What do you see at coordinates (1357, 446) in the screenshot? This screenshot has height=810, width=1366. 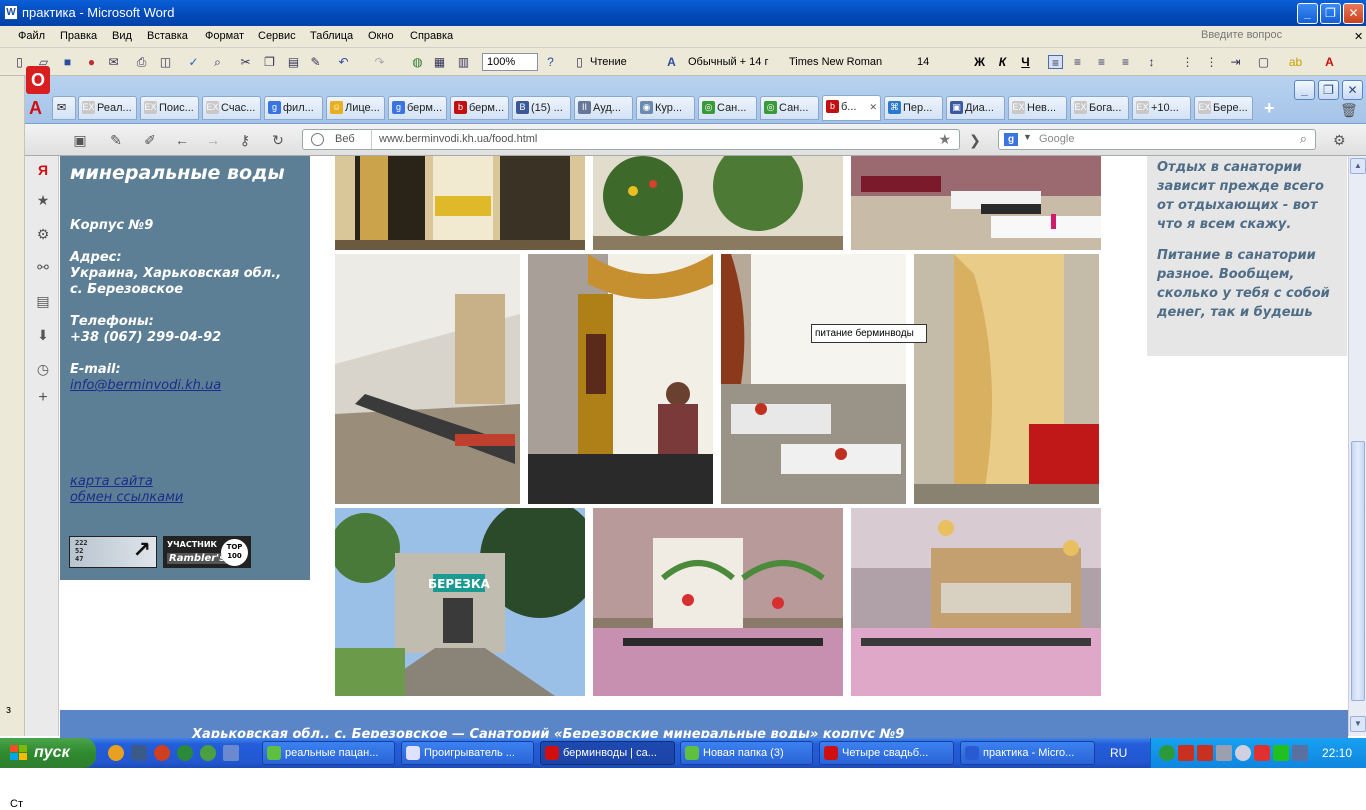 I see `page-scrollbar: ▲ ▼` at bounding box center [1357, 446].